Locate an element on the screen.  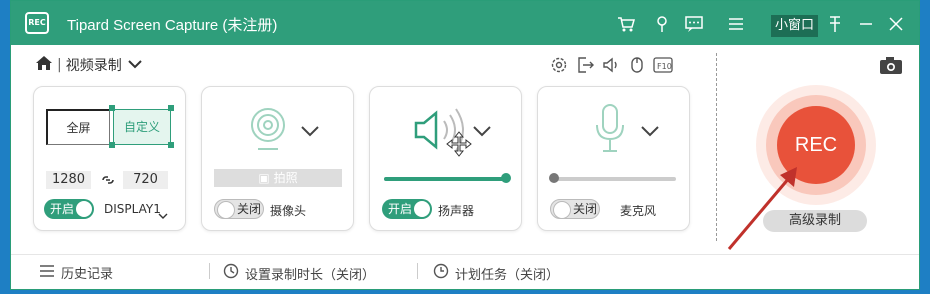
pin-icon is located at coordinates (835, 24).